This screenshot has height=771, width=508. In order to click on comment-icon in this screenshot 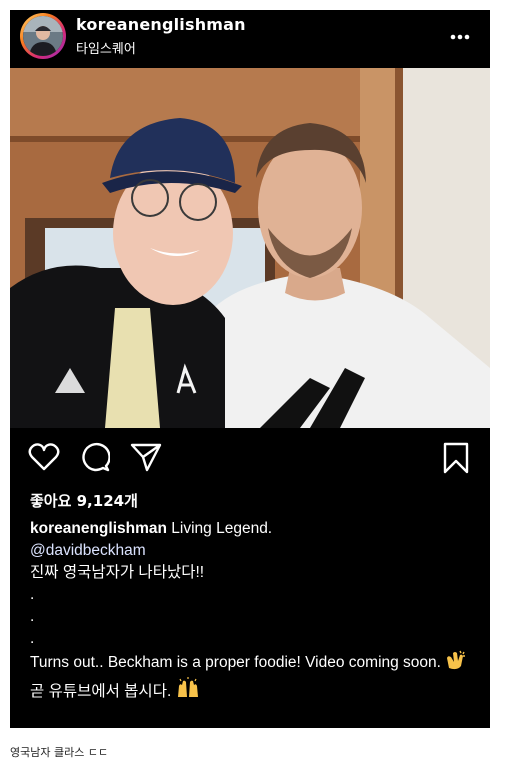, I will do `click(95, 459)`.